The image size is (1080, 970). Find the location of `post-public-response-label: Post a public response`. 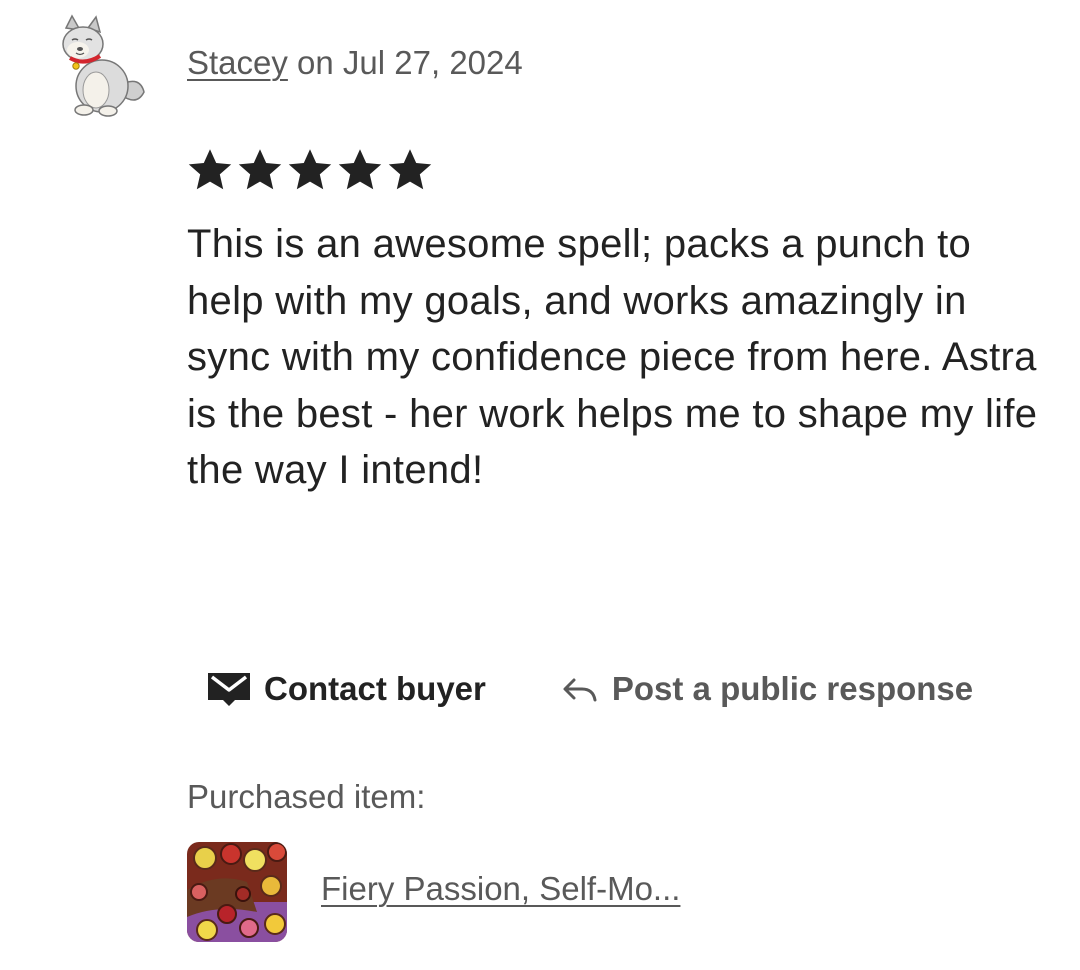

post-public-response-label: Post a public response is located at coordinates (792, 688).